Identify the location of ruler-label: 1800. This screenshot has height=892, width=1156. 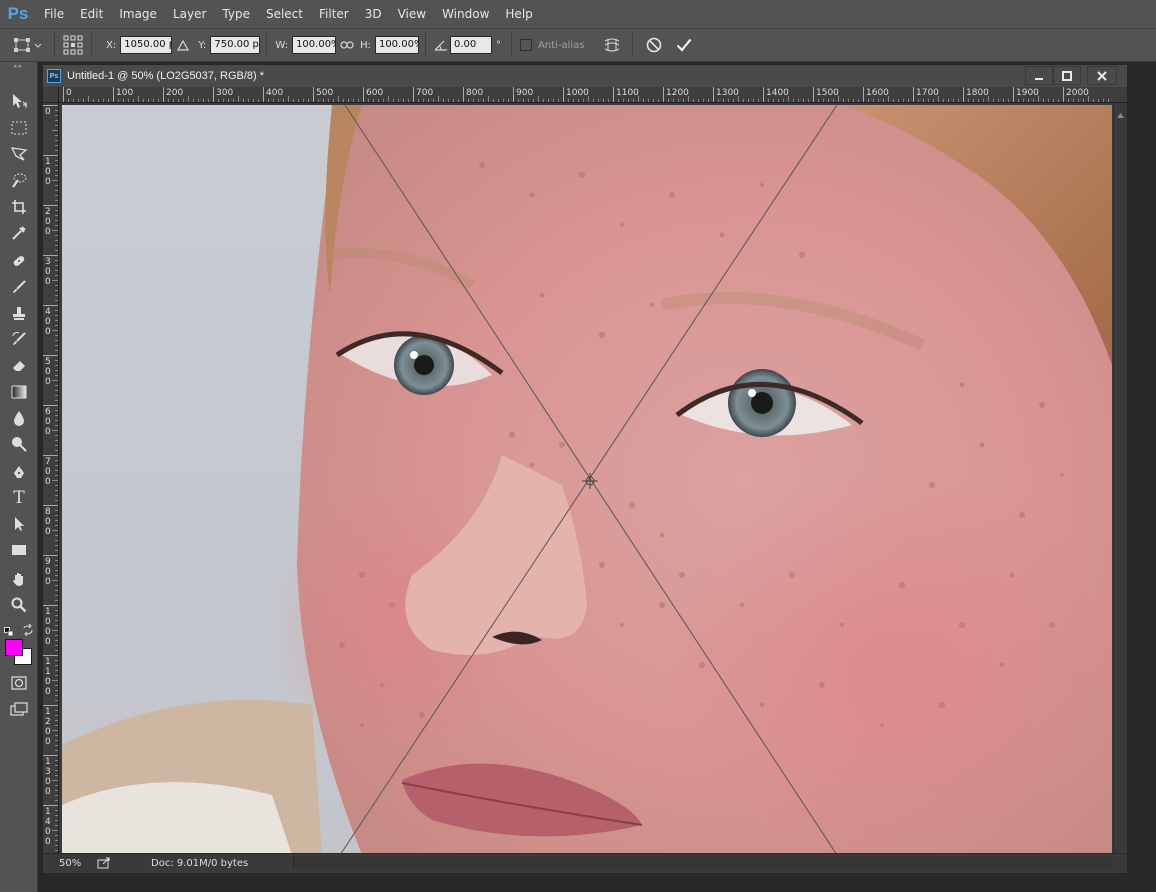
(977, 93).